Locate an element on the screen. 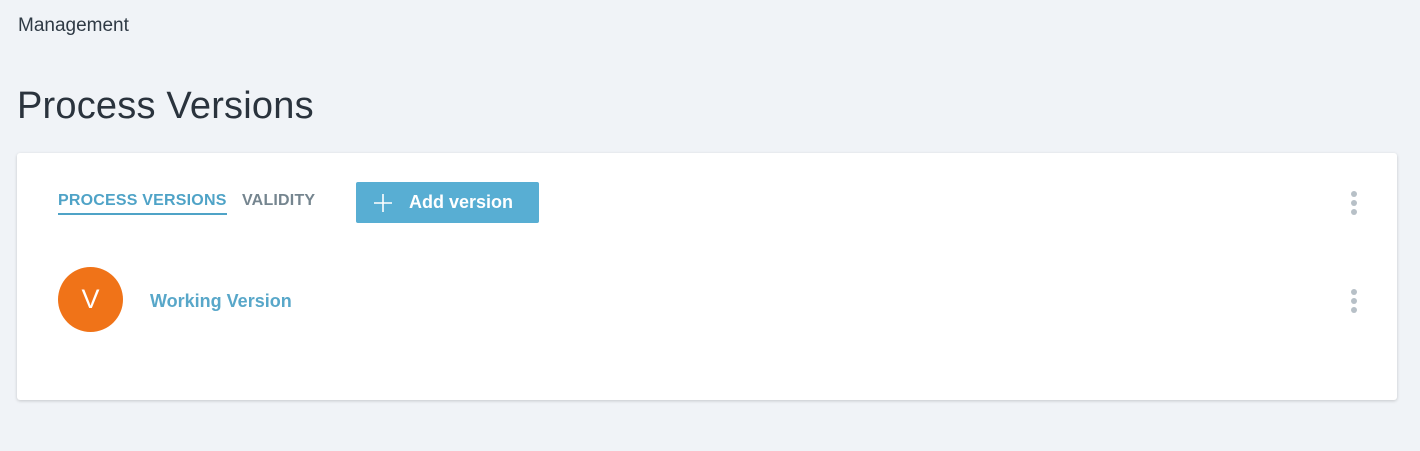 Image resolution: width=1420 pixels, height=451 pixels. breadcrumb: Management is located at coordinates (73, 26).